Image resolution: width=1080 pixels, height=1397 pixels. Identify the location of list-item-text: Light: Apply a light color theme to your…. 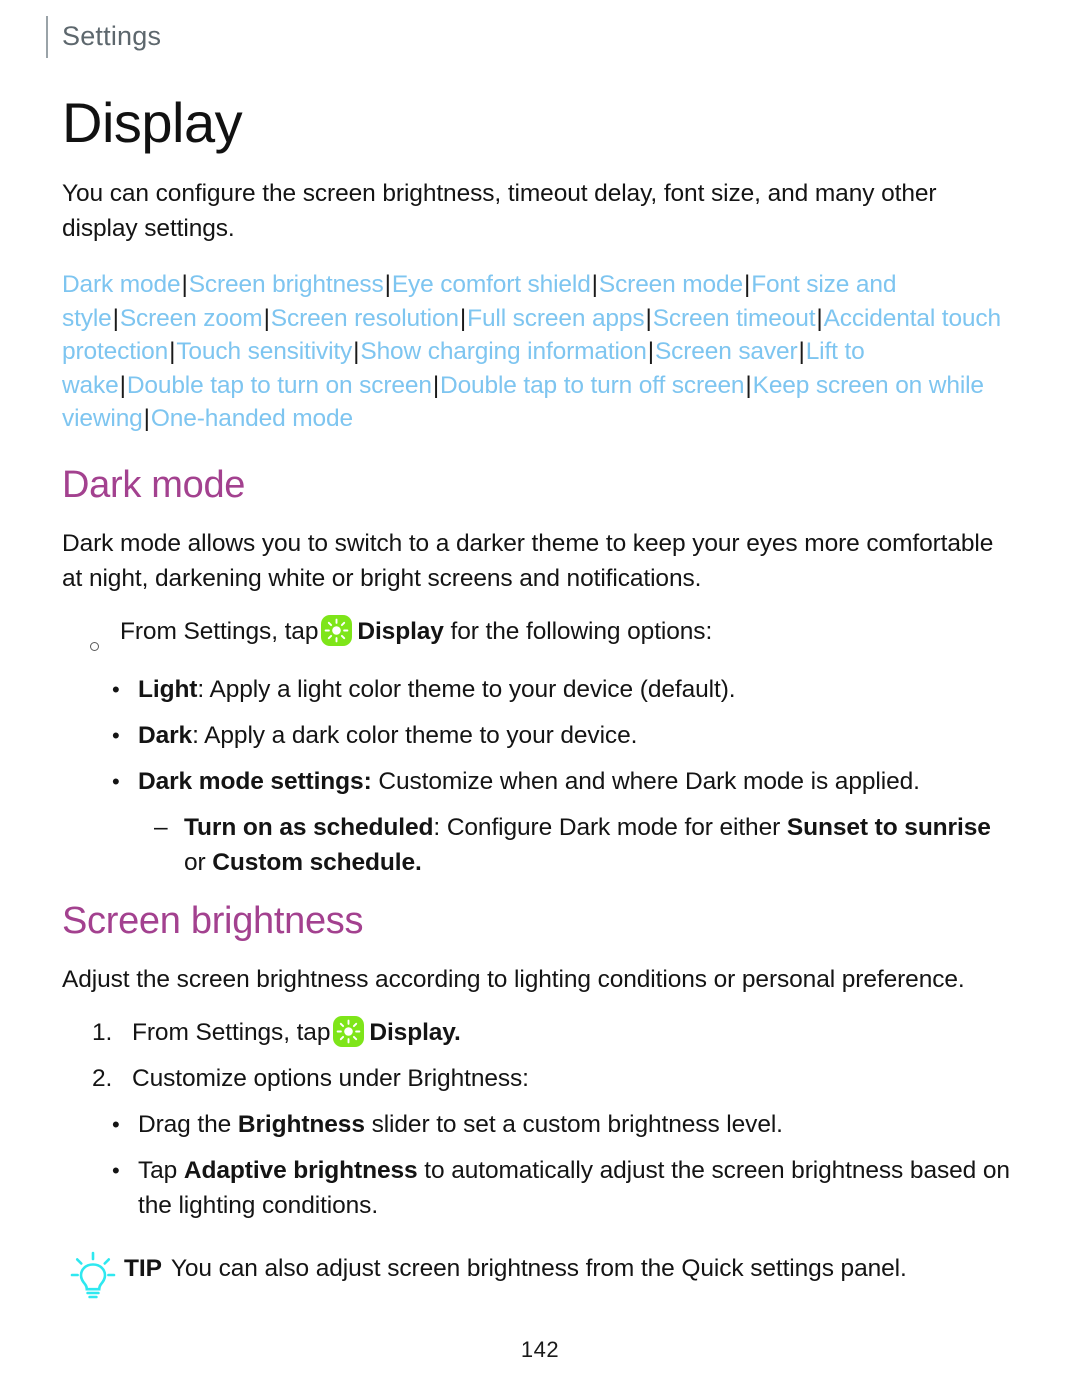
(576, 689).